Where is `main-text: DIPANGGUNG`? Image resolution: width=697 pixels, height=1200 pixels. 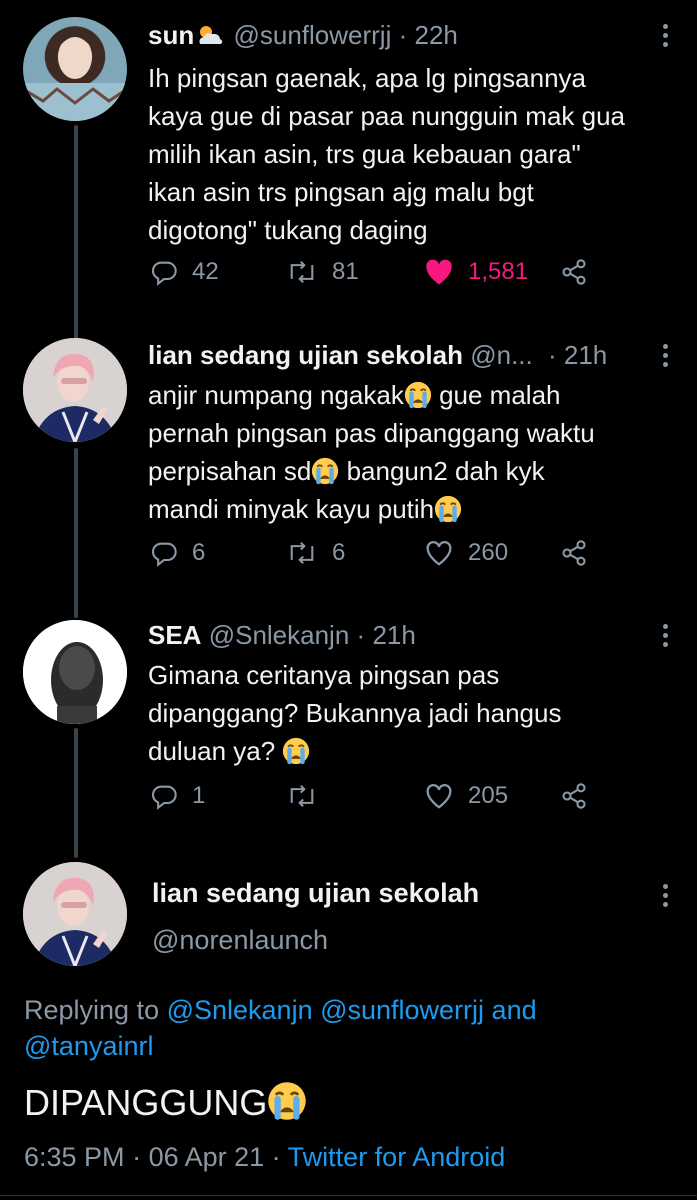
main-text: DIPANGGUNG is located at coordinates (146, 1102).